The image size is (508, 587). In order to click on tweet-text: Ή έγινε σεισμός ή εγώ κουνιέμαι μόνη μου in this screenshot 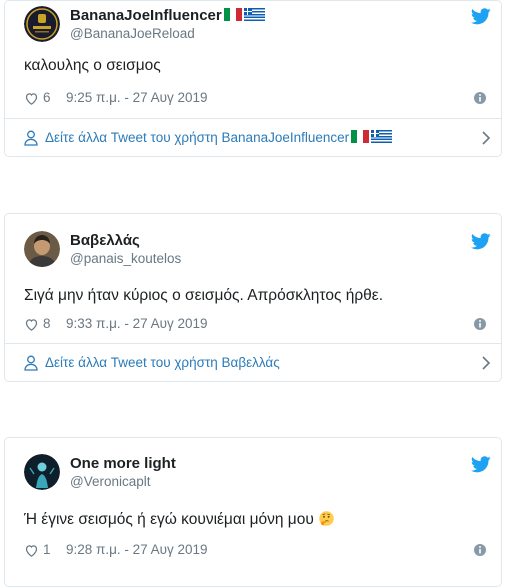, I will do `click(255, 519)`.